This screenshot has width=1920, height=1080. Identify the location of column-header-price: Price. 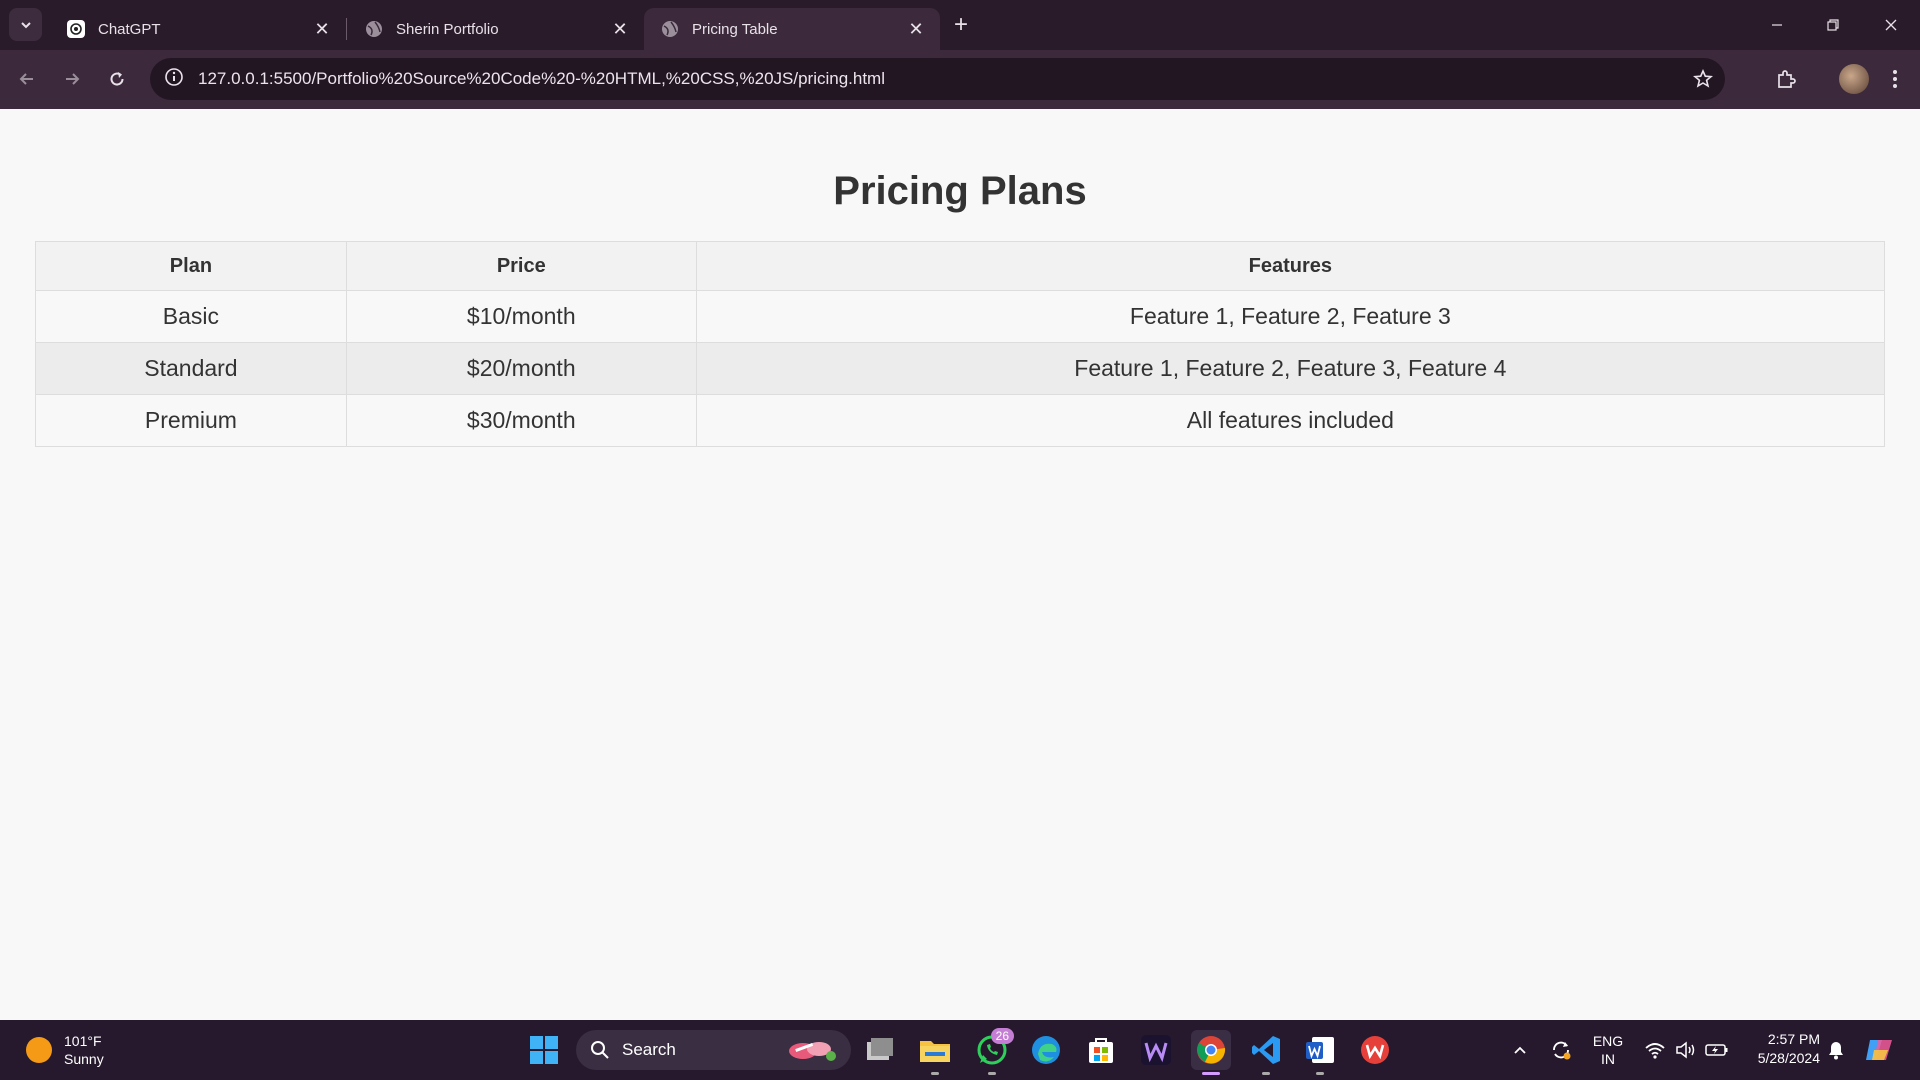
(521, 266).